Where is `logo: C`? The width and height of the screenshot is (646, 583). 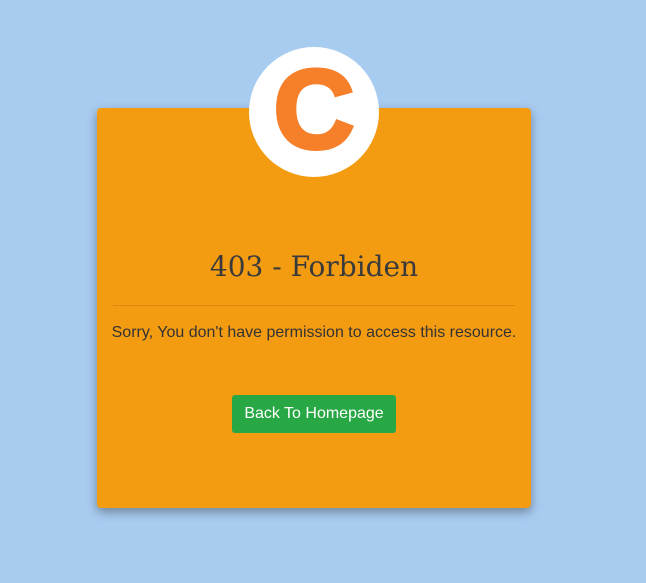 logo: C is located at coordinates (314, 112).